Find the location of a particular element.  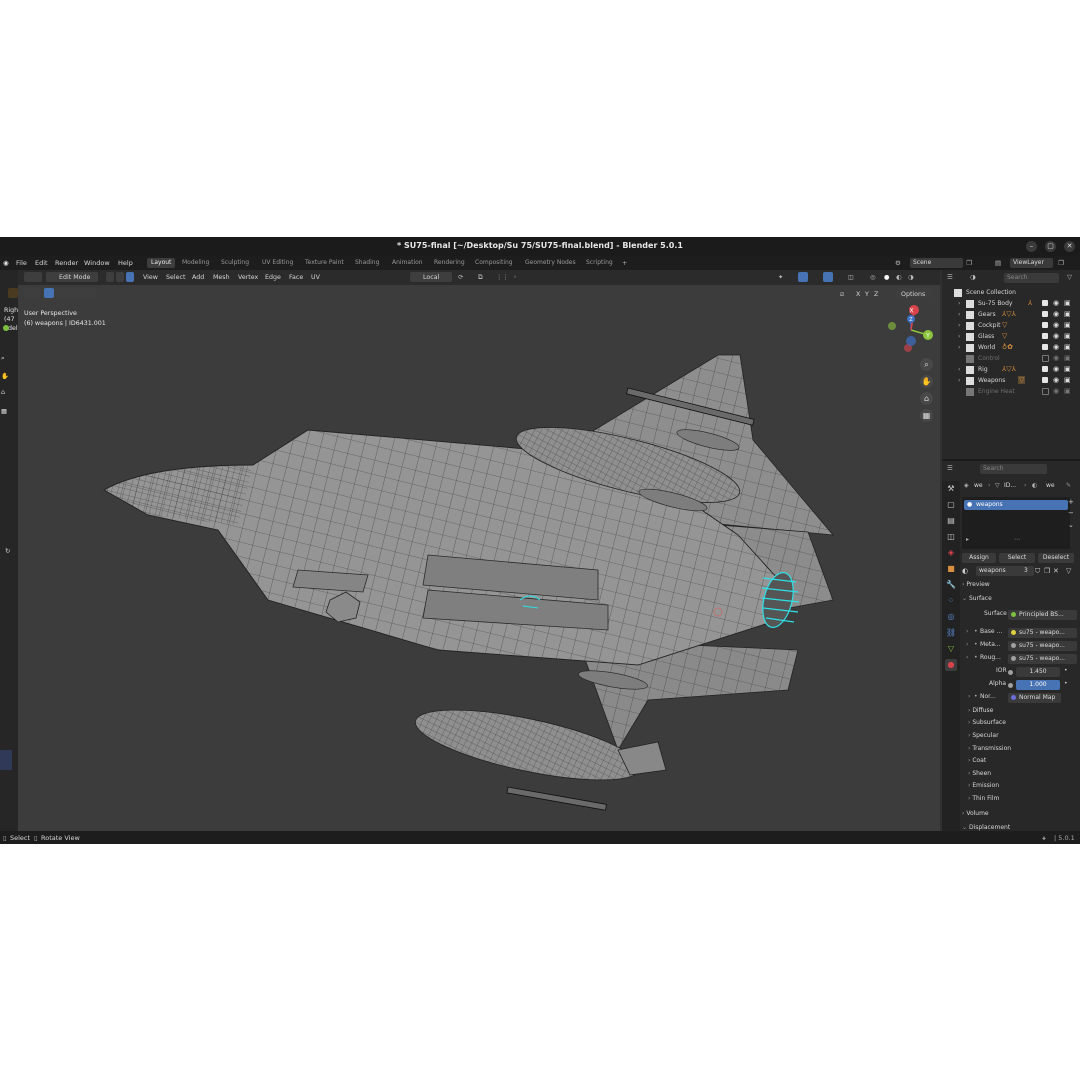

scene-collection-row: Scene Collection is located at coordinates (1010, 293).